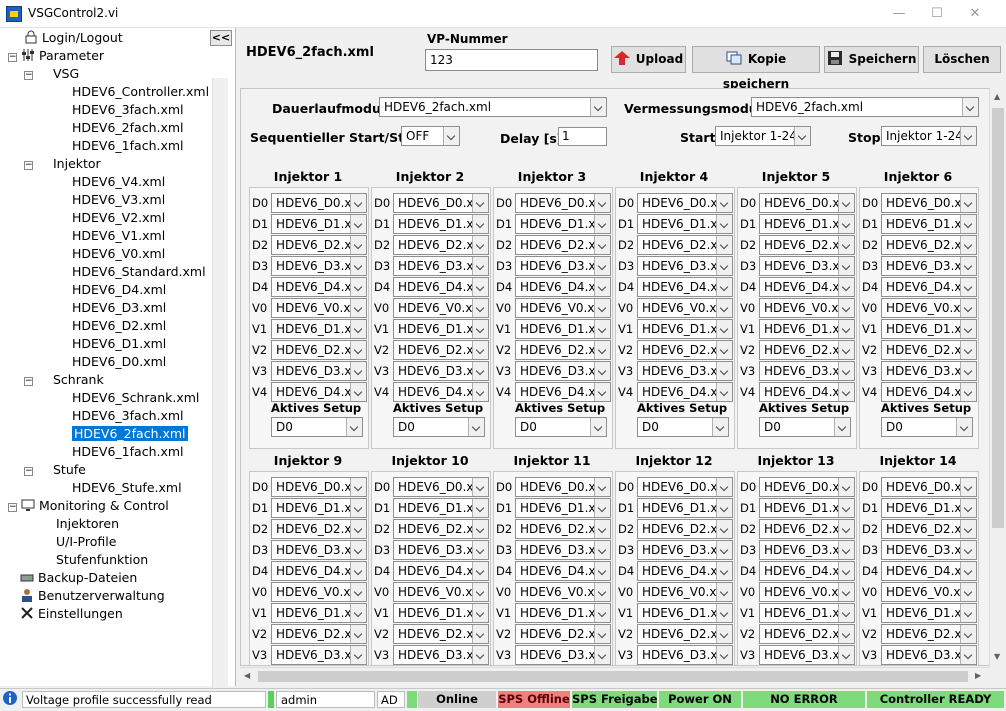 The width and height of the screenshot is (1006, 711). I want to click on tree-item: HDEV6_Stufe.xml, so click(127, 488).